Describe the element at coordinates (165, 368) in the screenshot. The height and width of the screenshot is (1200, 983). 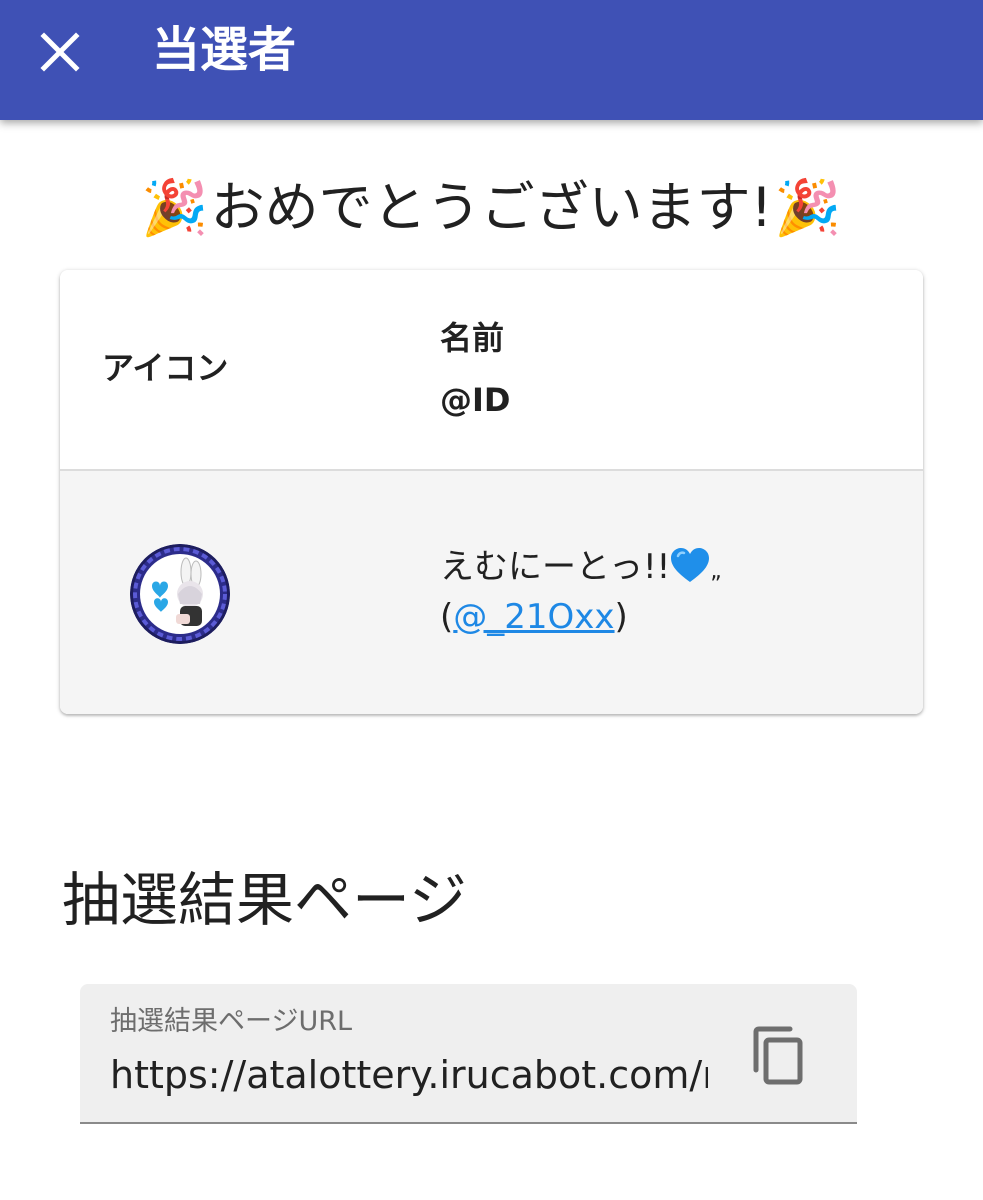
I see `column-header-icon: アイコン` at that location.